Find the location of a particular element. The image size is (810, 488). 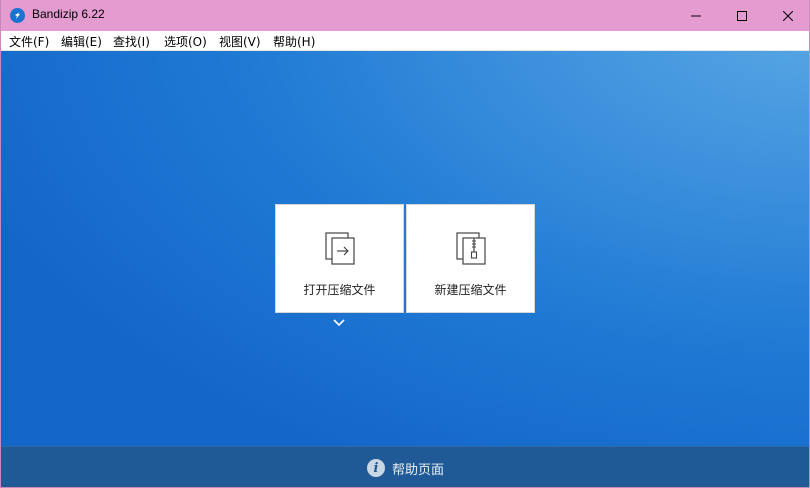

new-archive-icon is located at coordinates (471, 248).